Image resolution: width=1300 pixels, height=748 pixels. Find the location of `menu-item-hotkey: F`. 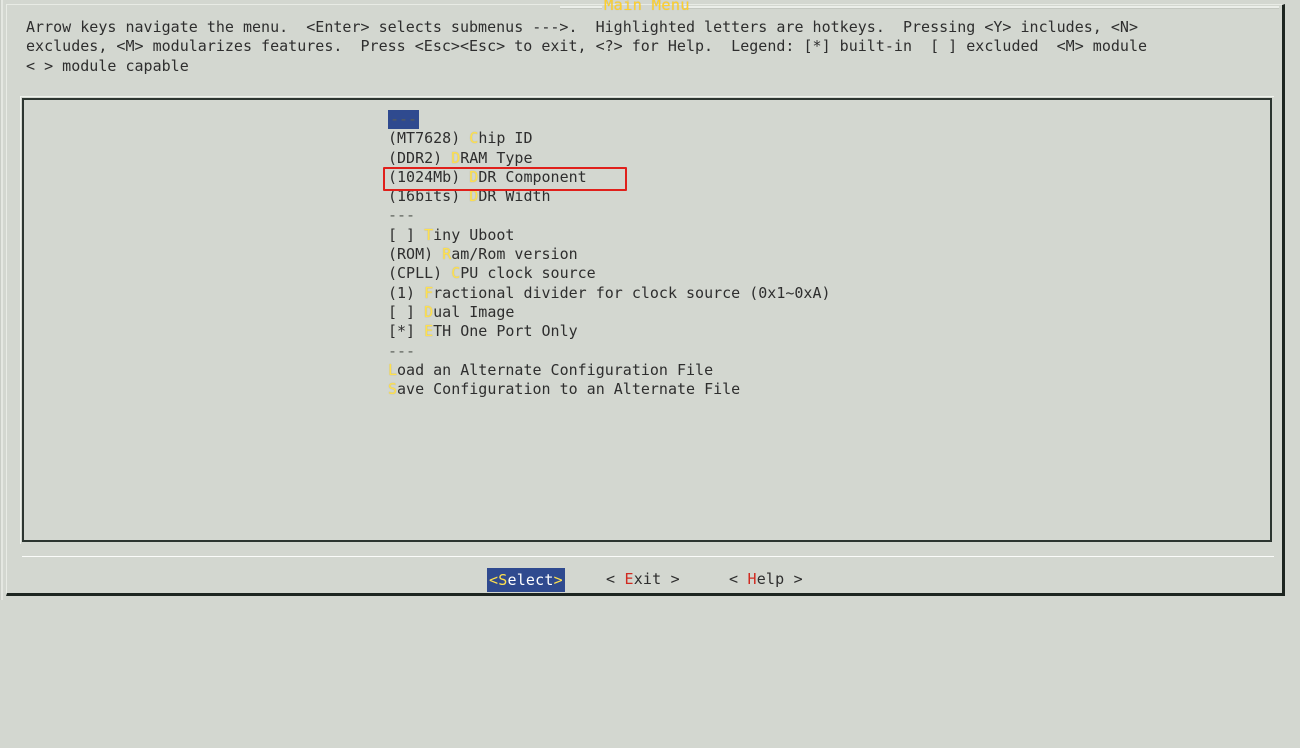

menu-item-hotkey: F is located at coordinates (429, 292).